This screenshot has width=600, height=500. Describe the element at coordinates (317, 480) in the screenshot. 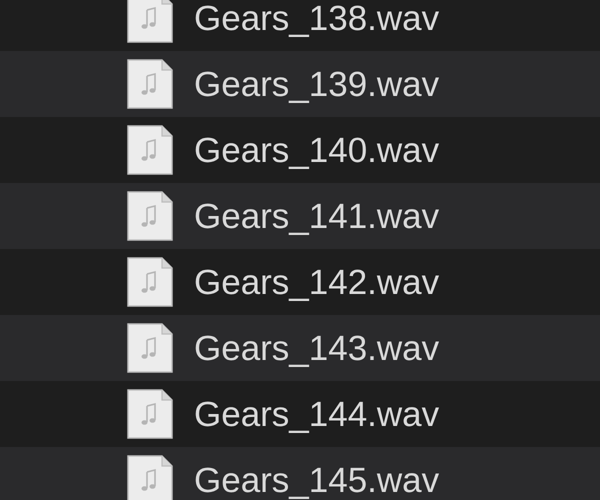

I see `file-name: Gears_145.wav` at that location.